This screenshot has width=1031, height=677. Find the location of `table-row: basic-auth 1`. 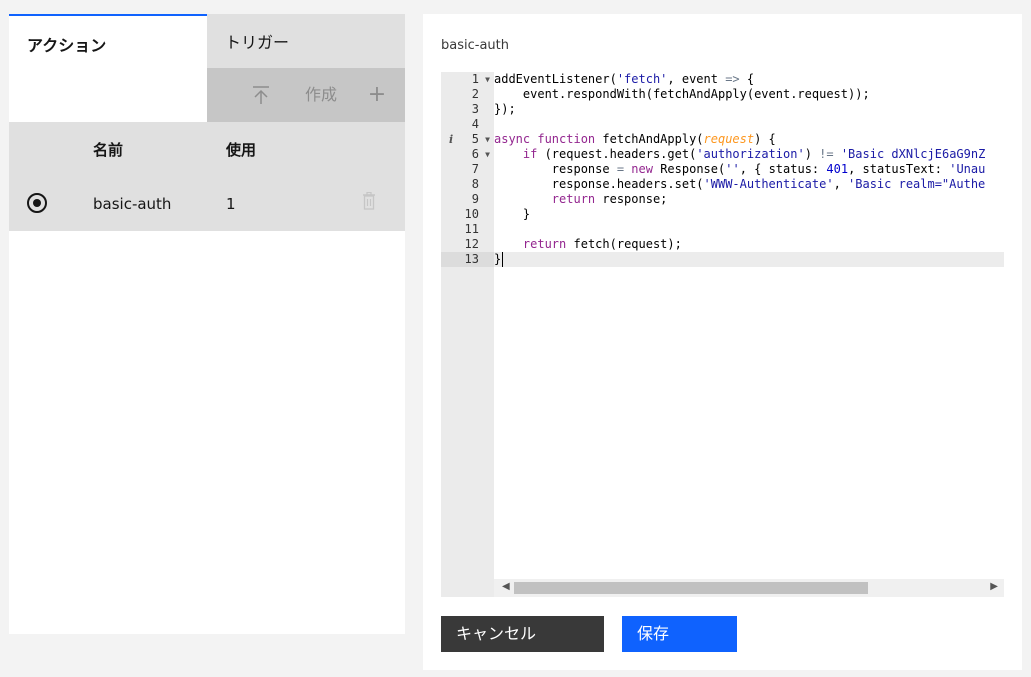

table-row: basic-auth 1 is located at coordinates (207, 203).